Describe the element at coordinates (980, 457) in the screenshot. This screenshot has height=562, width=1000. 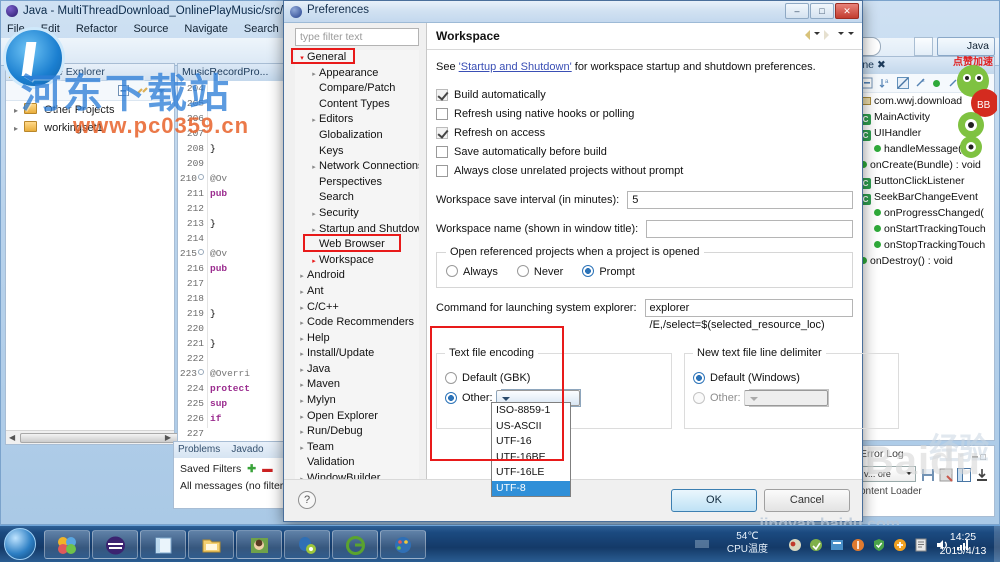
I see `panel-window-controls: ━□` at that location.